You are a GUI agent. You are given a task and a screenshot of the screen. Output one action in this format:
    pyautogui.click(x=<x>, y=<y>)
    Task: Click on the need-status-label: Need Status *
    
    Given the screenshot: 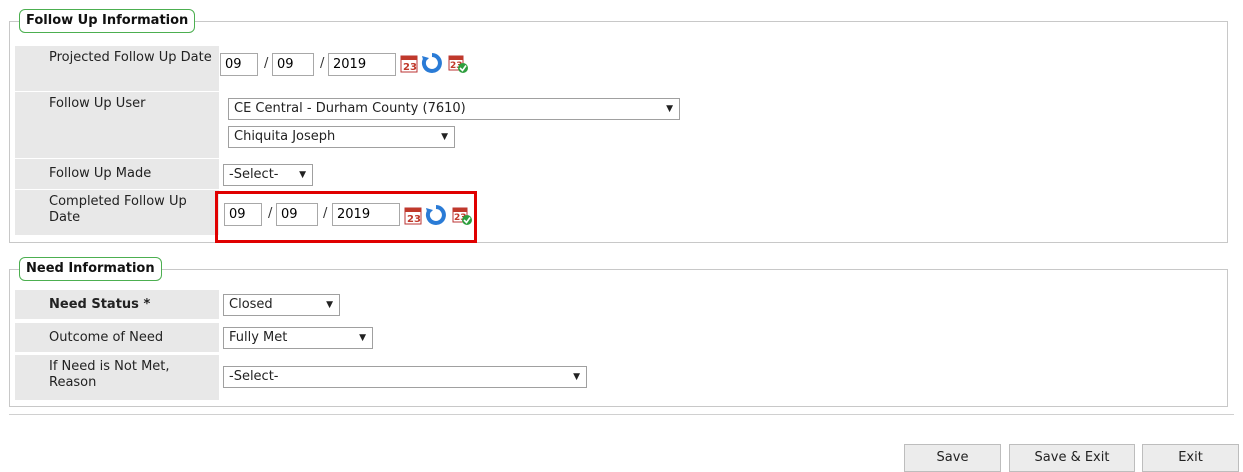 What is the action you would take?
    pyautogui.click(x=131, y=304)
    